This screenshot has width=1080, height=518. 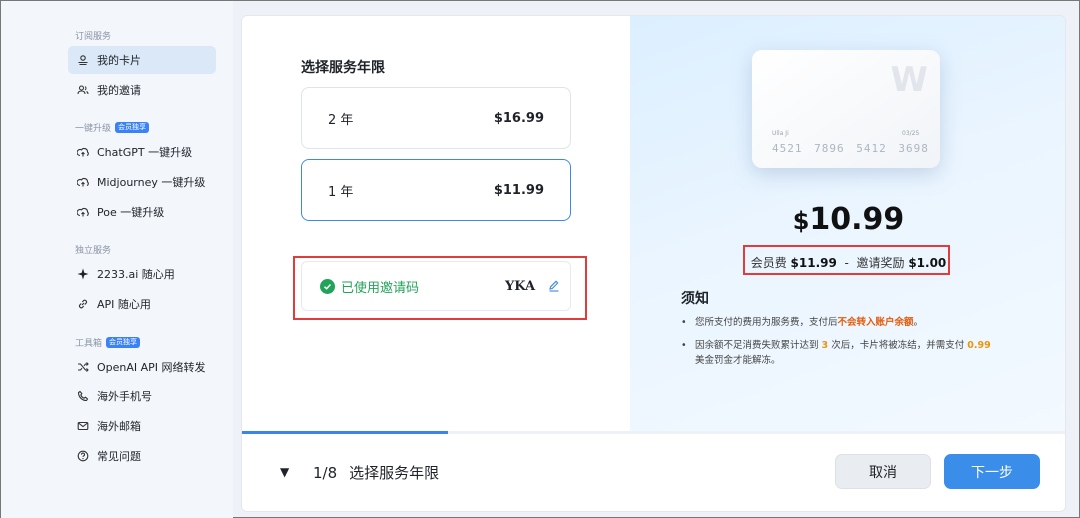 I want to click on users-icon, so click(x=83, y=90).